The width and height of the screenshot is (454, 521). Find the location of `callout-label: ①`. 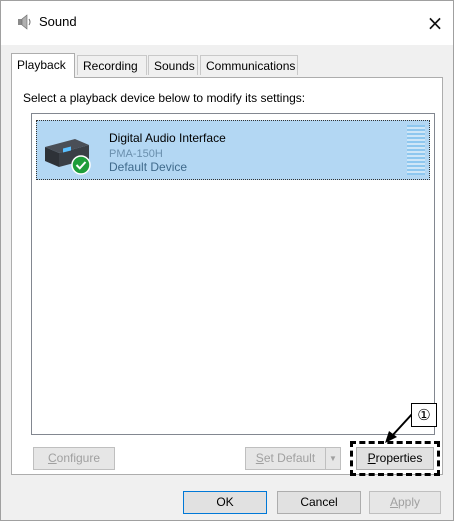

callout-label: ① is located at coordinates (424, 415).